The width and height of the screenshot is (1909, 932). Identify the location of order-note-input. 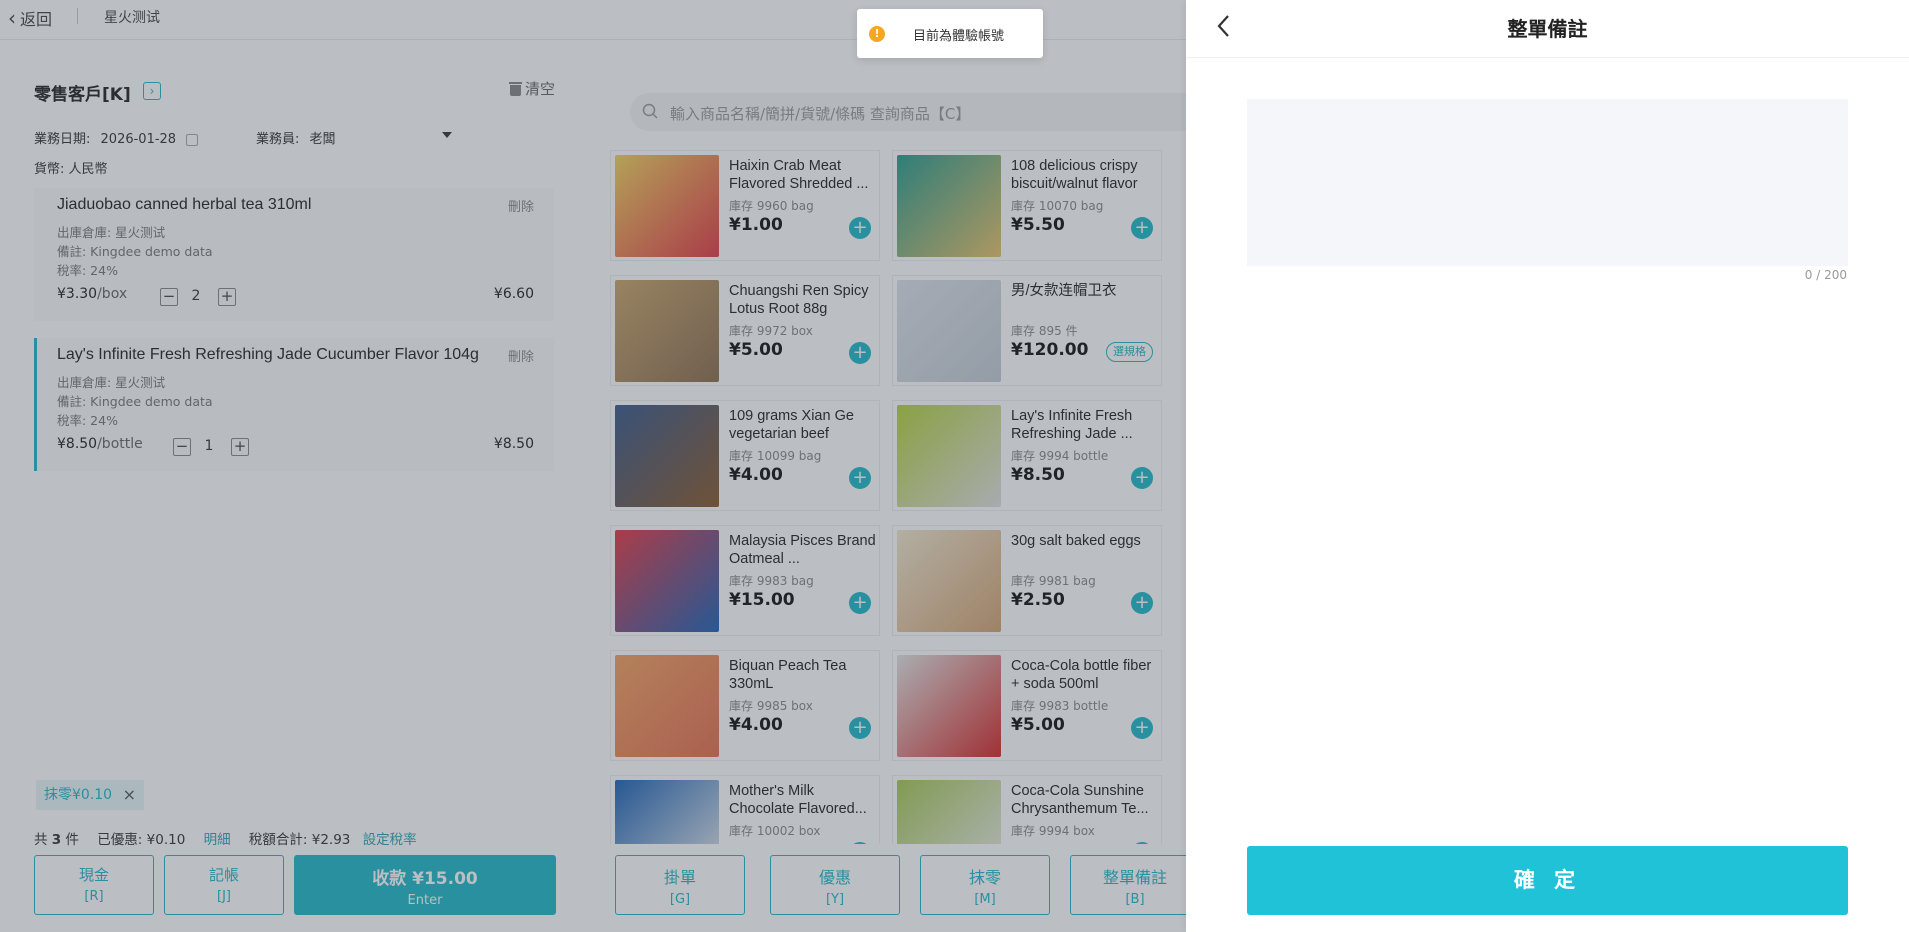
(1547, 182).